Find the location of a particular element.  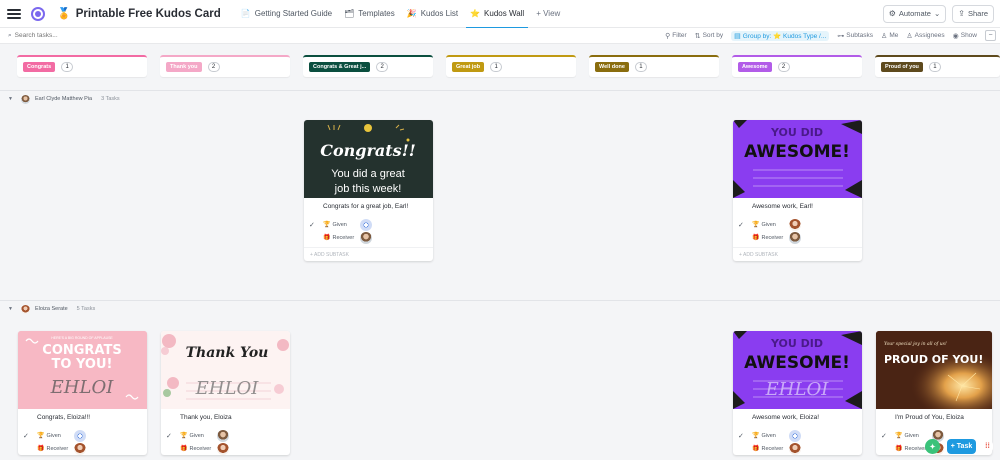

card-title: Awesome work, Earl! is located at coordinates (797, 208).